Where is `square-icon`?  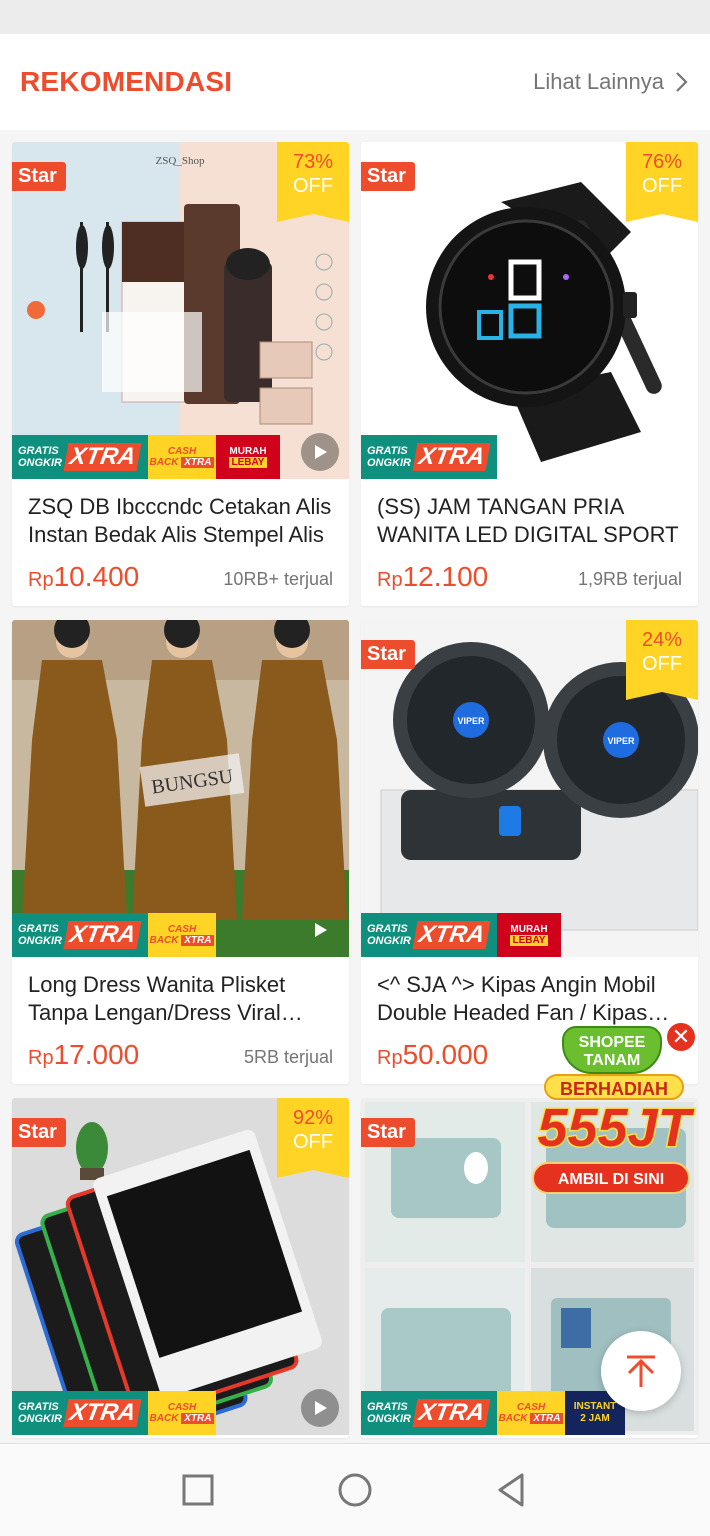 square-icon is located at coordinates (198, 1490).